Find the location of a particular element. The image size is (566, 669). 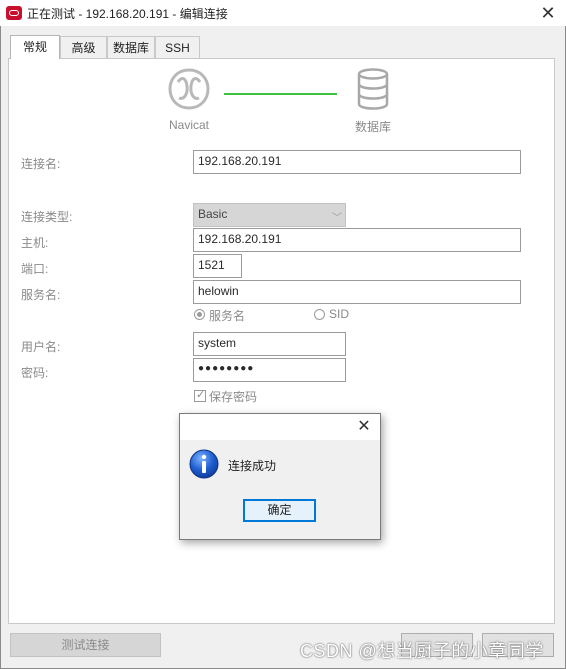

service-name-input: helowin is located at coordinates (357, 292).